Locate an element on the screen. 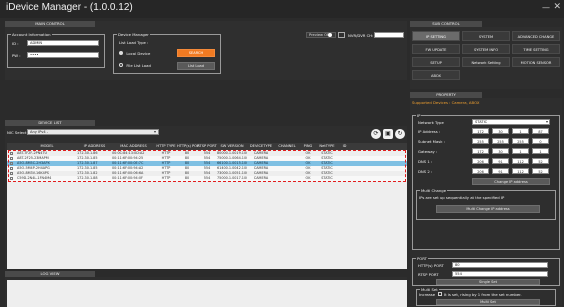 This screenshot has height=307, width=564. dns1-octet: 91 is located at coordinates (500, 161).